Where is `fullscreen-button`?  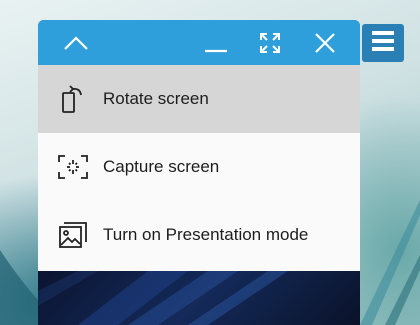
fullscreen-button is located at coordinates (270, 42).